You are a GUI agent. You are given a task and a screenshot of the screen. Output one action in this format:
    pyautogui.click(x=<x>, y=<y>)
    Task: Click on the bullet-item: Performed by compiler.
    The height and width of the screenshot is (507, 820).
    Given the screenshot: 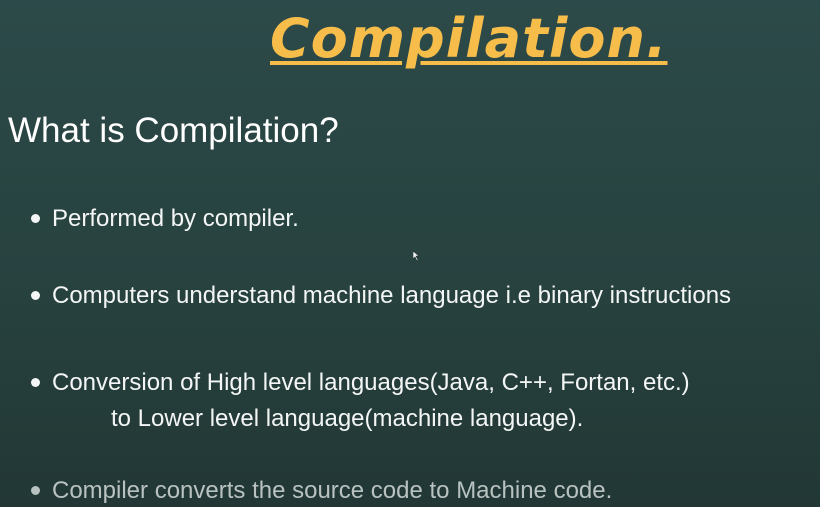 What is the action you would take?
    pyautogui.click(x=165, y=219)
    